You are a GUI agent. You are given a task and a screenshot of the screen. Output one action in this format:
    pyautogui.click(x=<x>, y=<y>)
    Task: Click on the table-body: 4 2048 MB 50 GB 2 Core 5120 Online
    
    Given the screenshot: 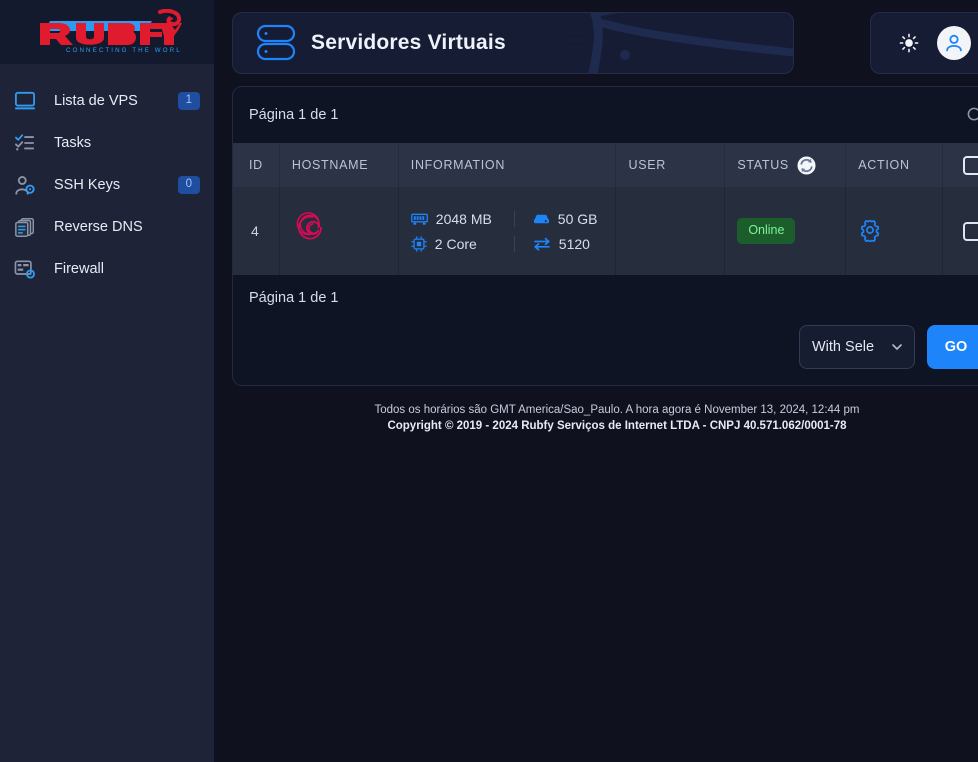 What is the action you would take?
    pyautogui.click(x=605, y=231)
    